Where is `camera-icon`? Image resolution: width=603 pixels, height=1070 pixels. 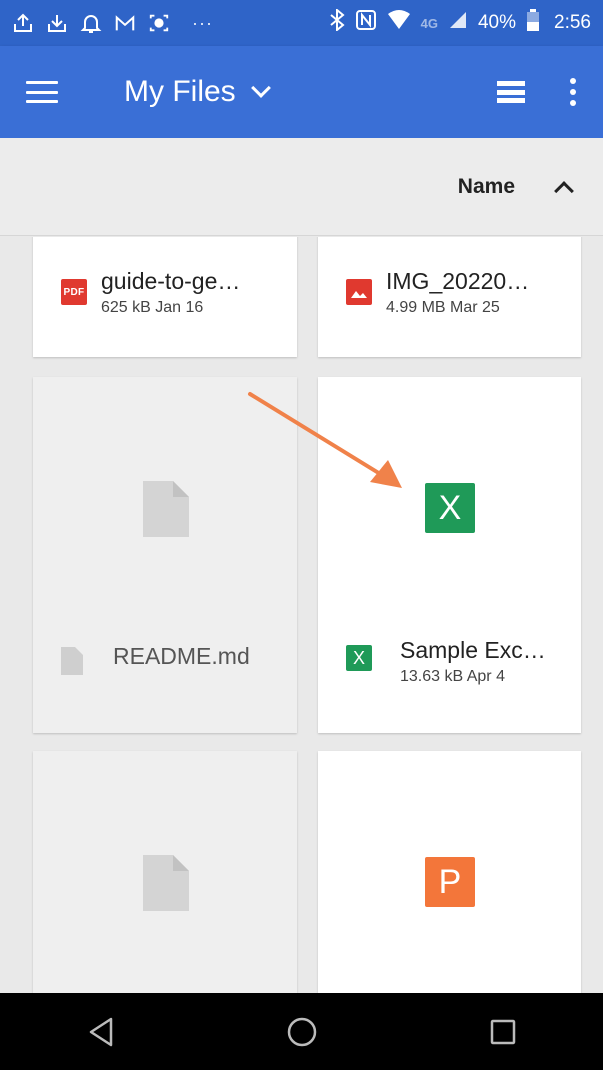 camera-icon is located at coordinates (159, 23).